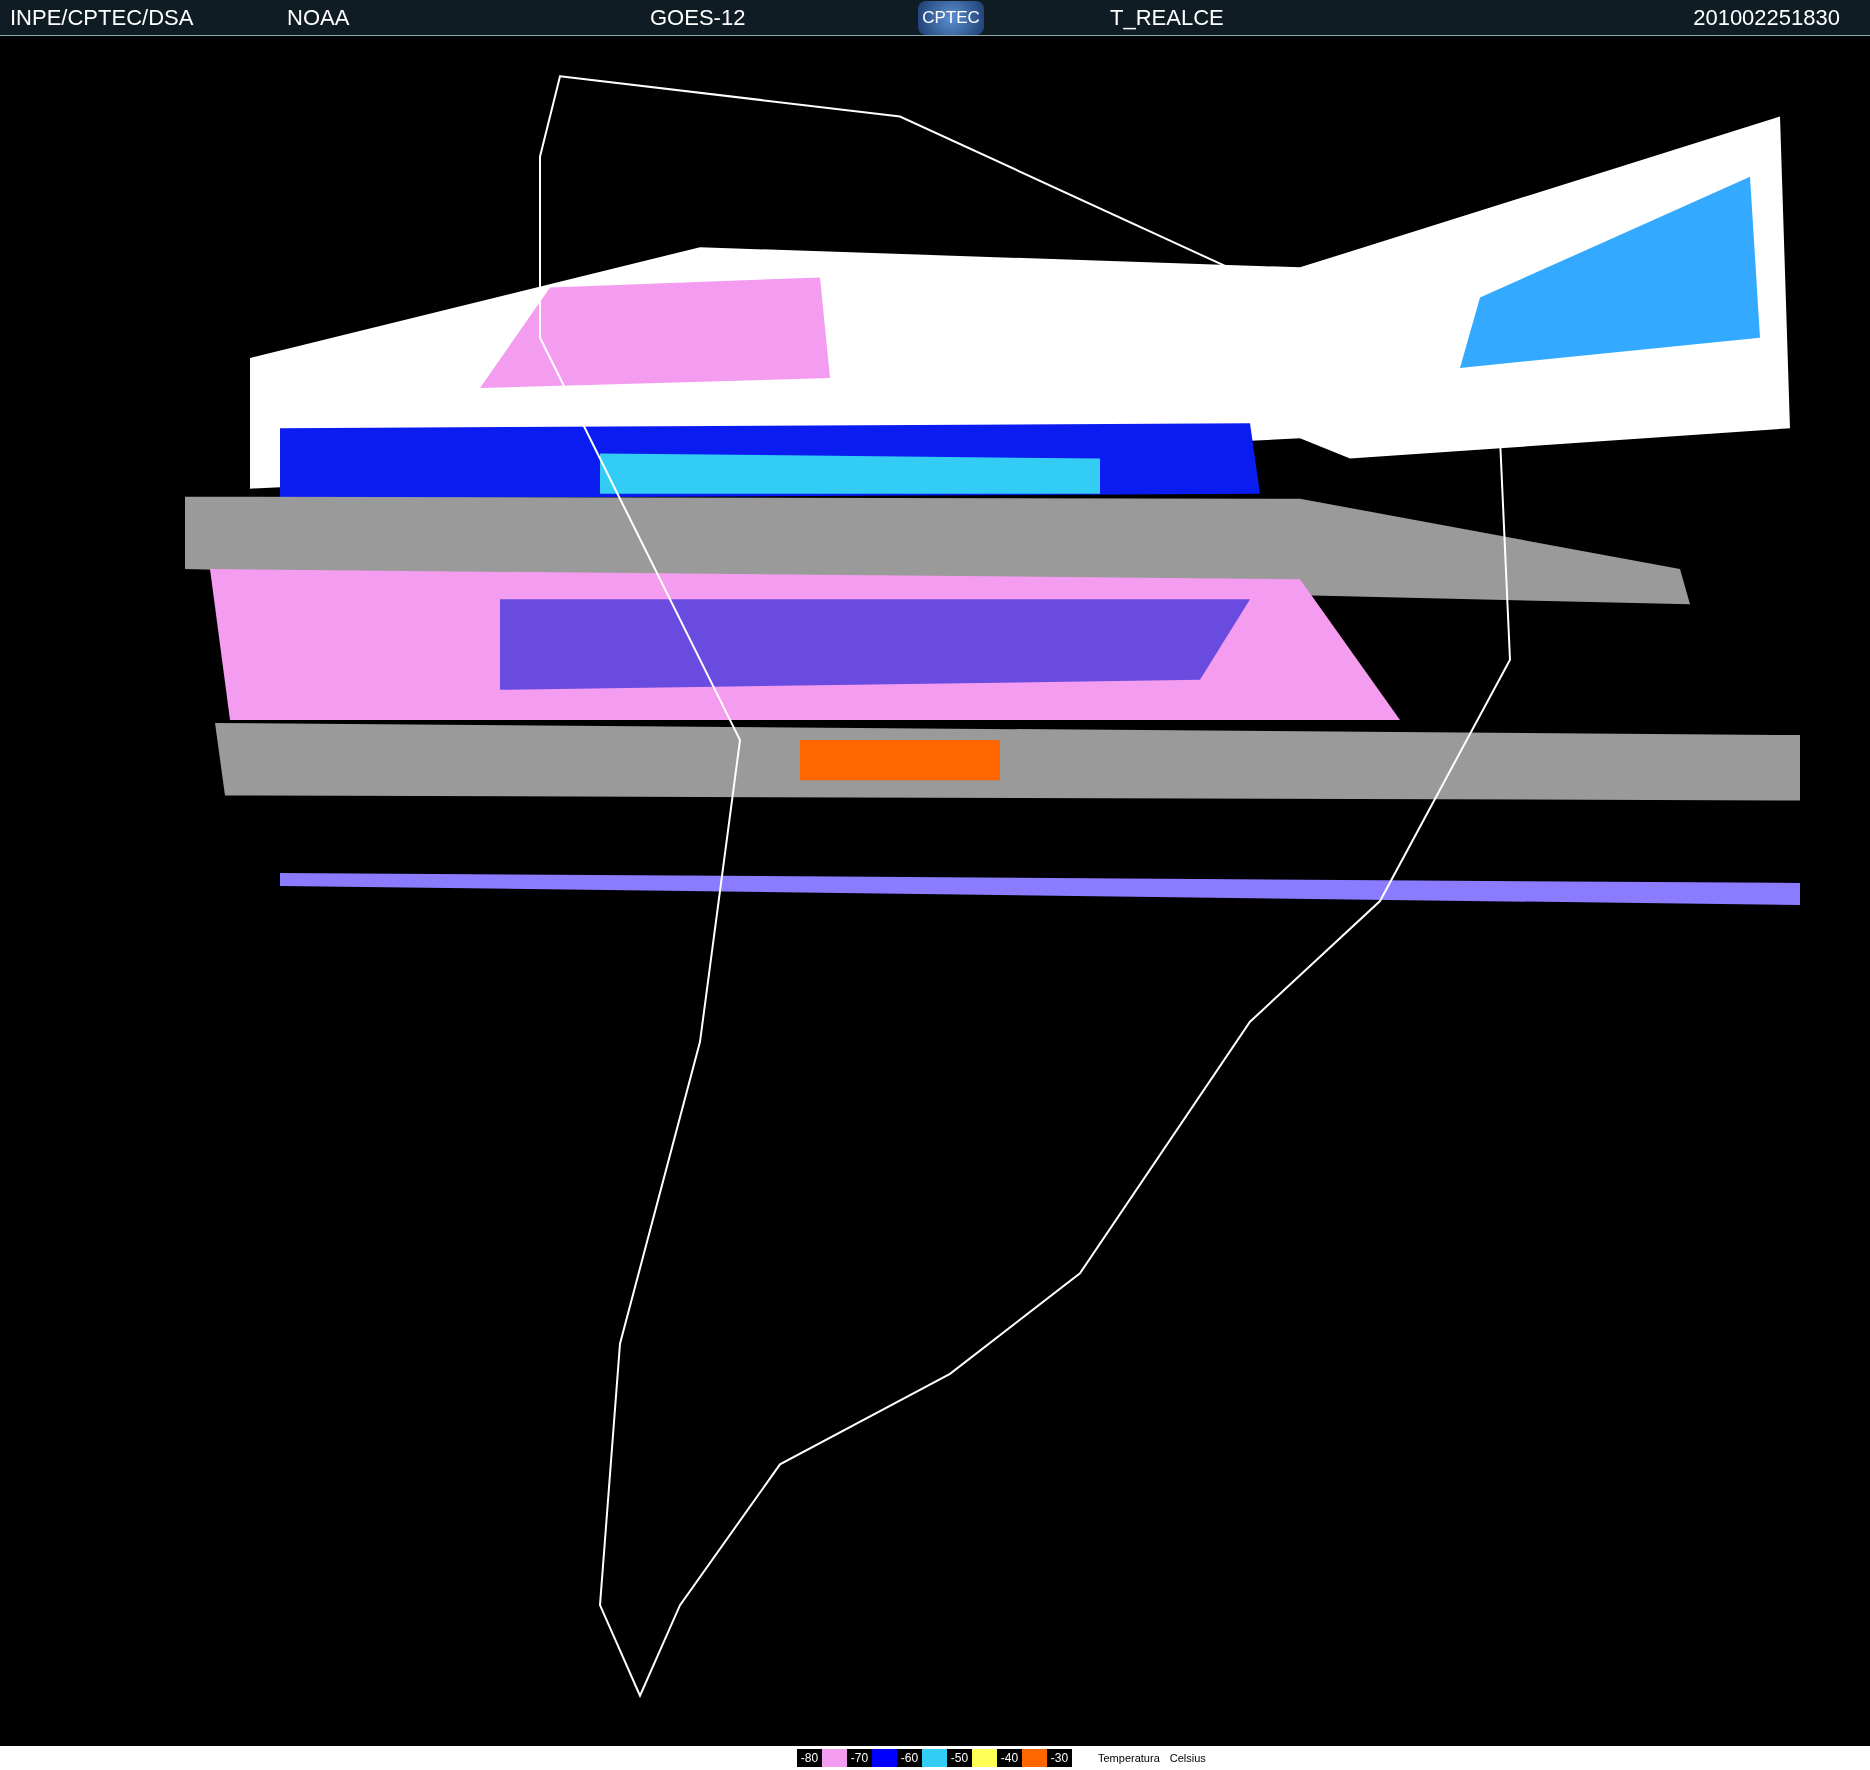 This screenshot has height=1770, width=1870. I want to click on legend-value: -40, so click(1009, 1758).